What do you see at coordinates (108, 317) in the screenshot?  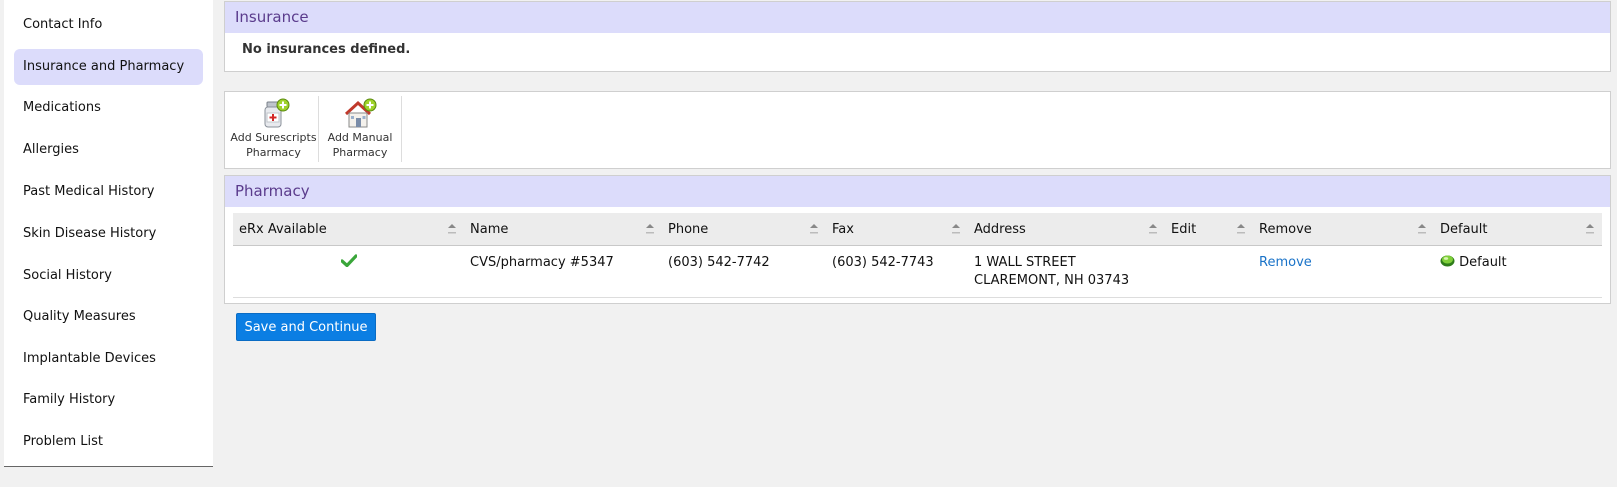 I see `sidebar-item-quality-measures: Quality Measures` at bounding box center [108, 317].